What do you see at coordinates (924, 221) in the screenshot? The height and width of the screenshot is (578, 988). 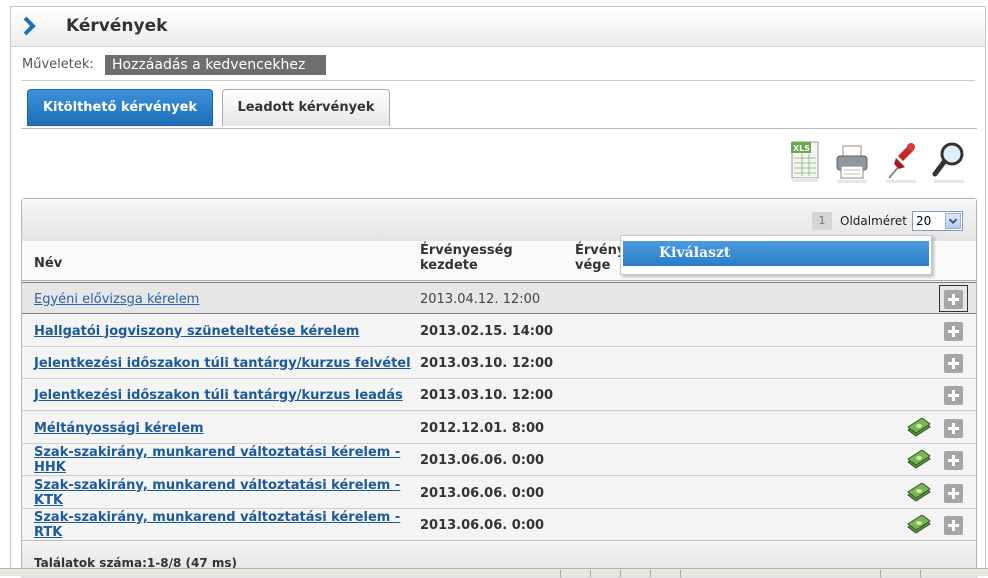 I see `page-size-value: 20` at bounding box center [924, 221].